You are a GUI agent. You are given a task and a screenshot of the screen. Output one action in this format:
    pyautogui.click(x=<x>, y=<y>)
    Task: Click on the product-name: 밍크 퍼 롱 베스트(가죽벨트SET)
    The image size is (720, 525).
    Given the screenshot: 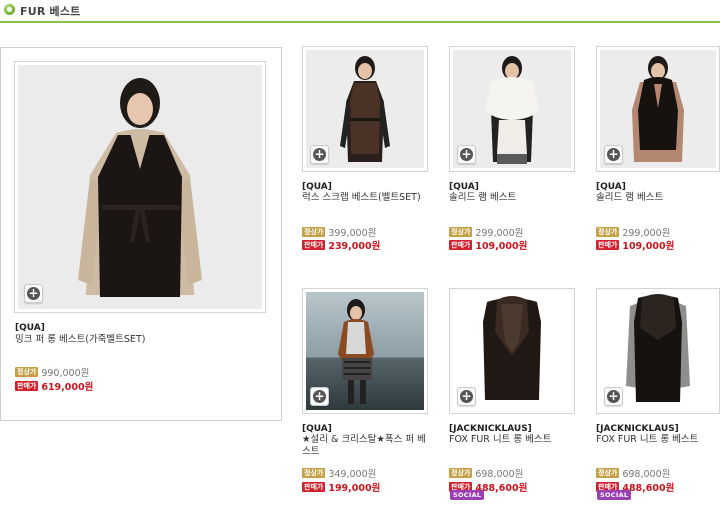 What is the action you would take?
    pyautogui.click(x=140, y=340)
    